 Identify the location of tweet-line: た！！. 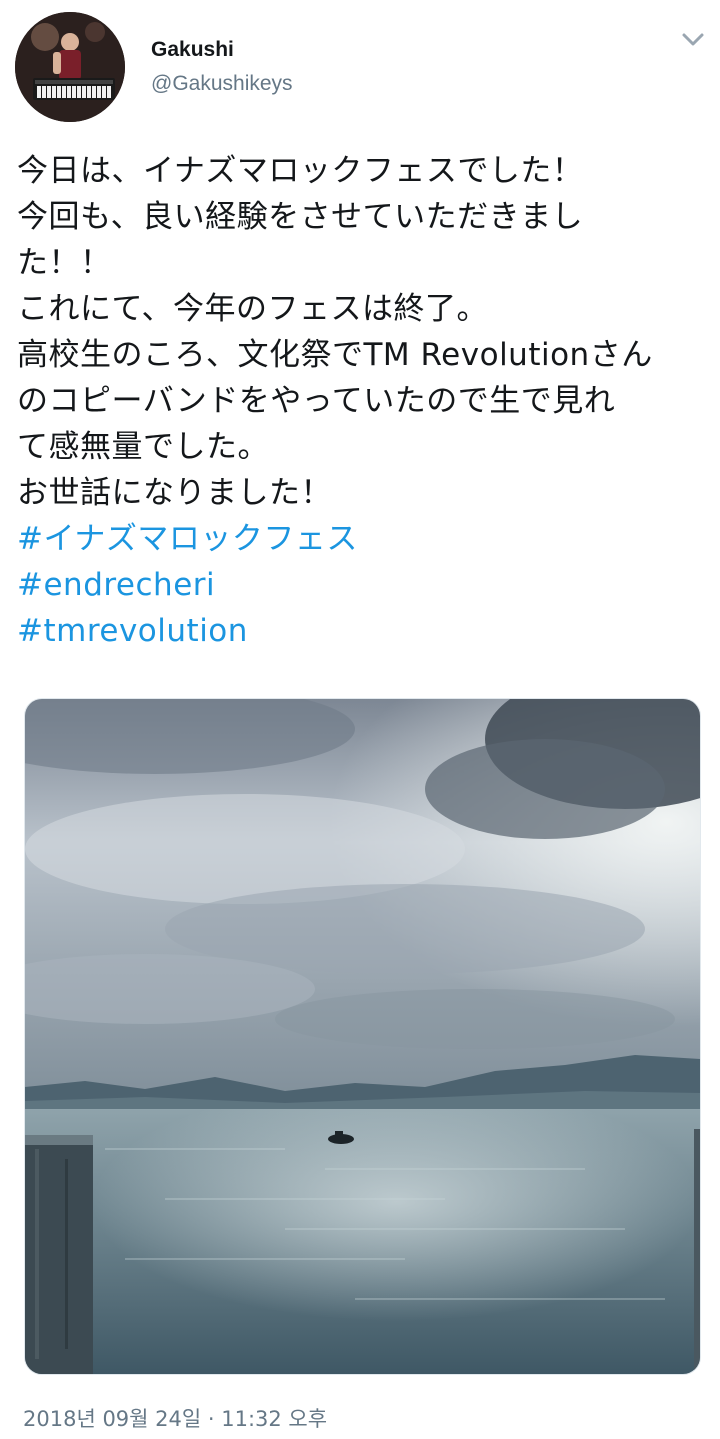
(64, 263).